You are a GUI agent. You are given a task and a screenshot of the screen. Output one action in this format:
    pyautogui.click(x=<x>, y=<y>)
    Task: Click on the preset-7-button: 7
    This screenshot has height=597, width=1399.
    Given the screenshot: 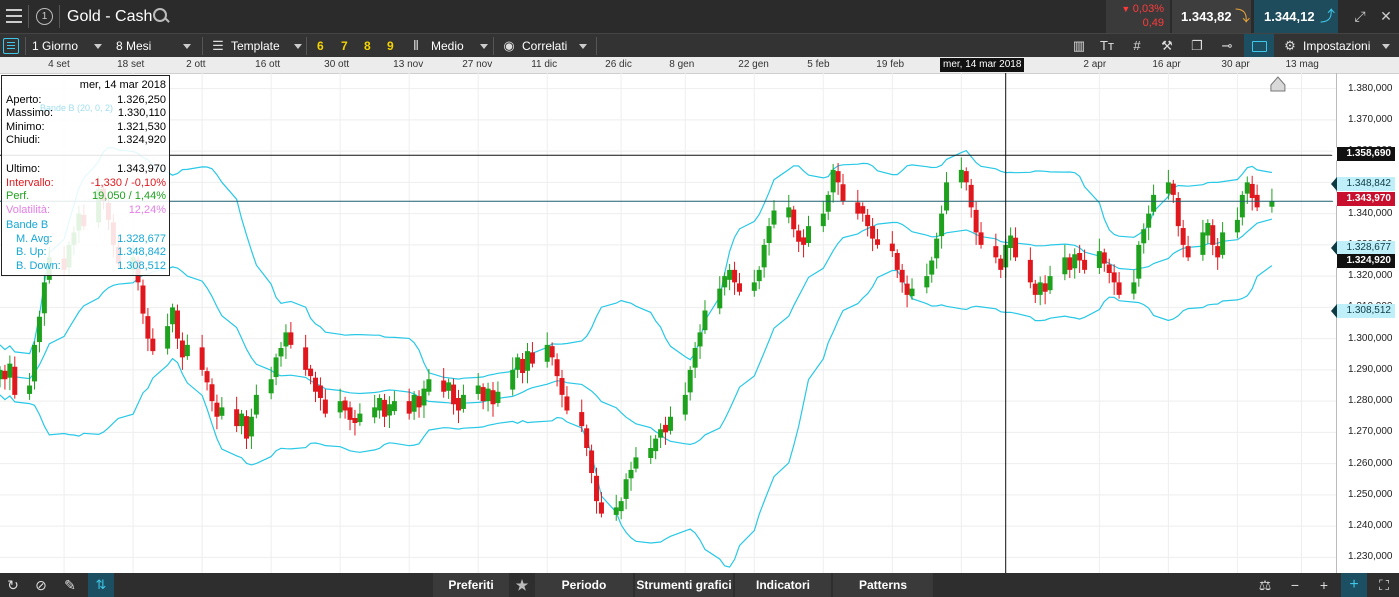 What is the action you would take?
    pyautogui.click(x=344, y=46)
    